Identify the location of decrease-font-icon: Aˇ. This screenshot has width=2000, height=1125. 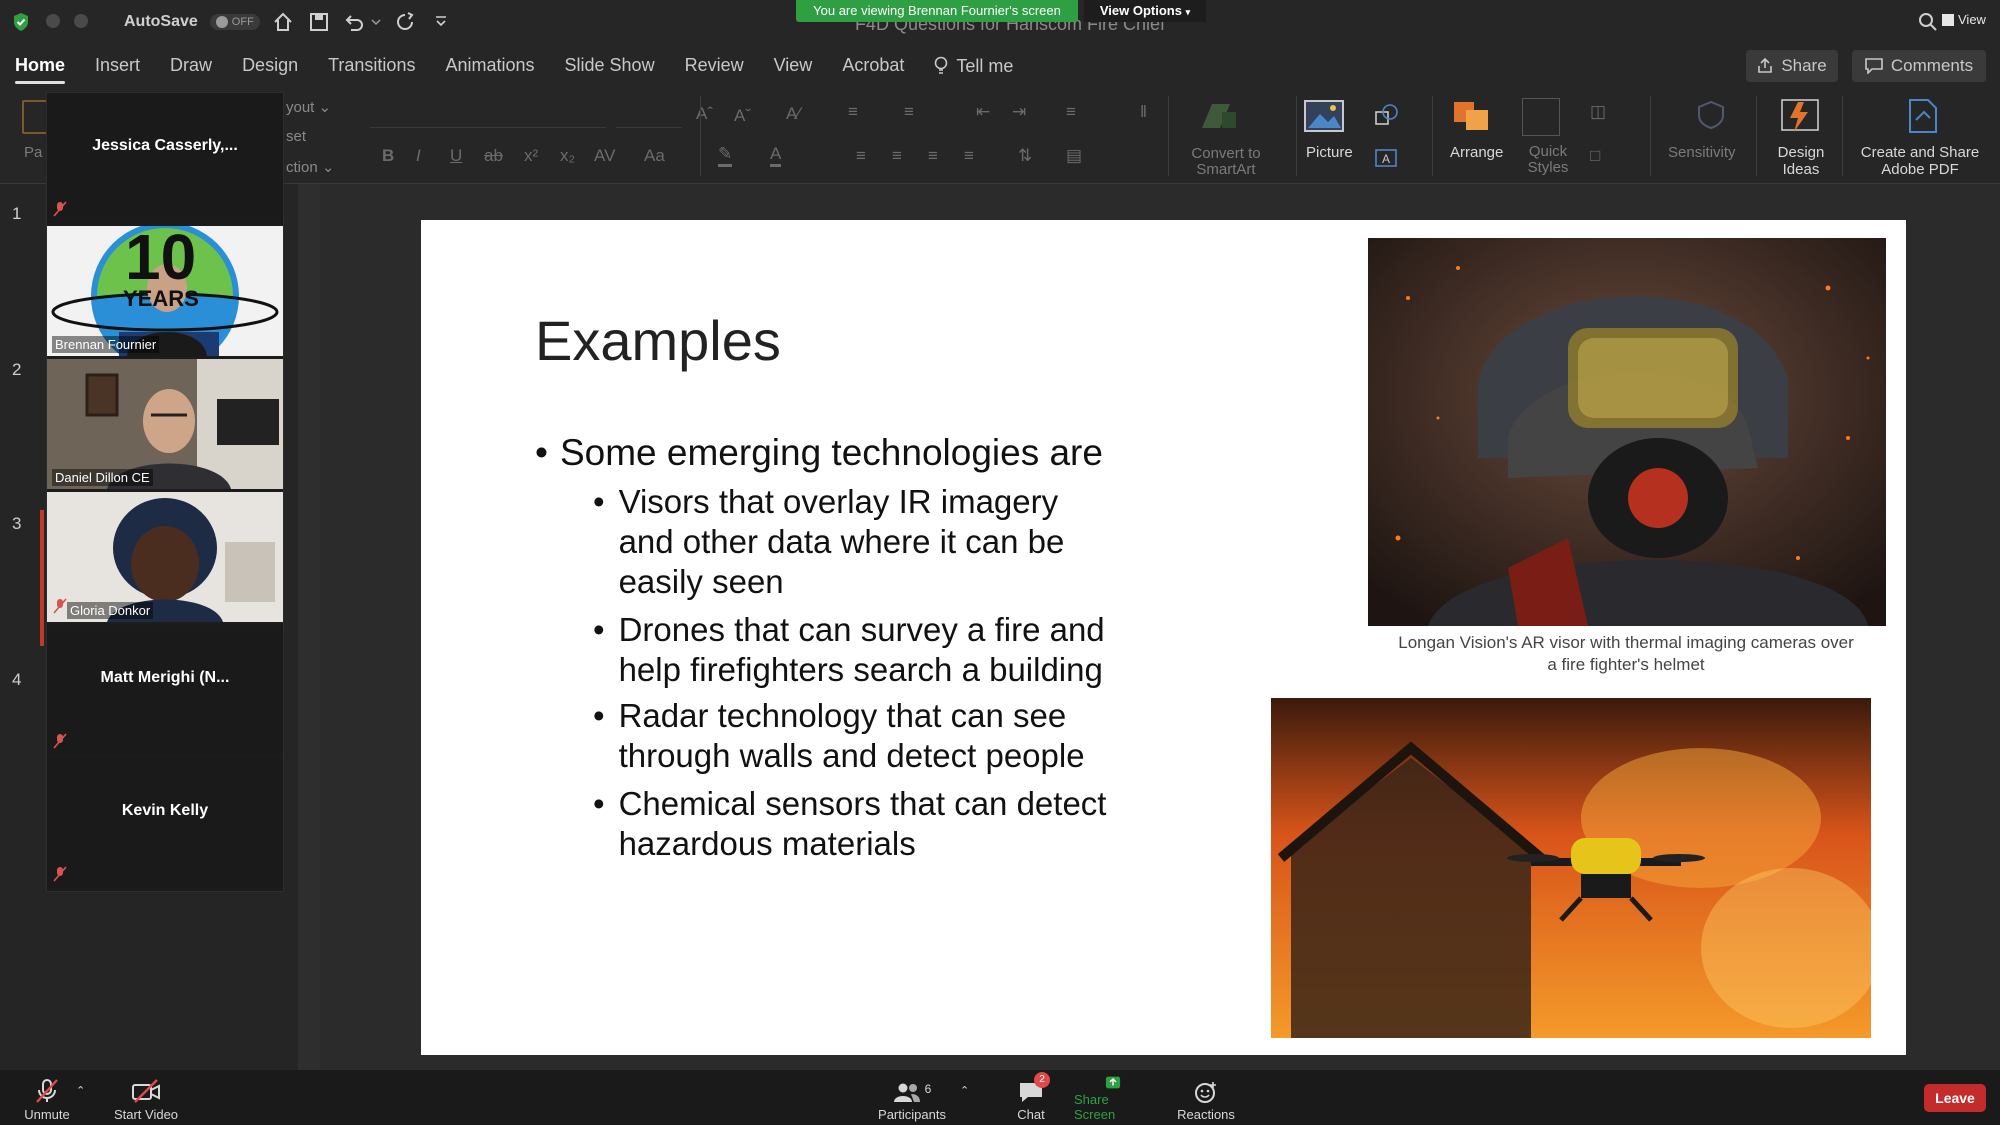
(742, 116).